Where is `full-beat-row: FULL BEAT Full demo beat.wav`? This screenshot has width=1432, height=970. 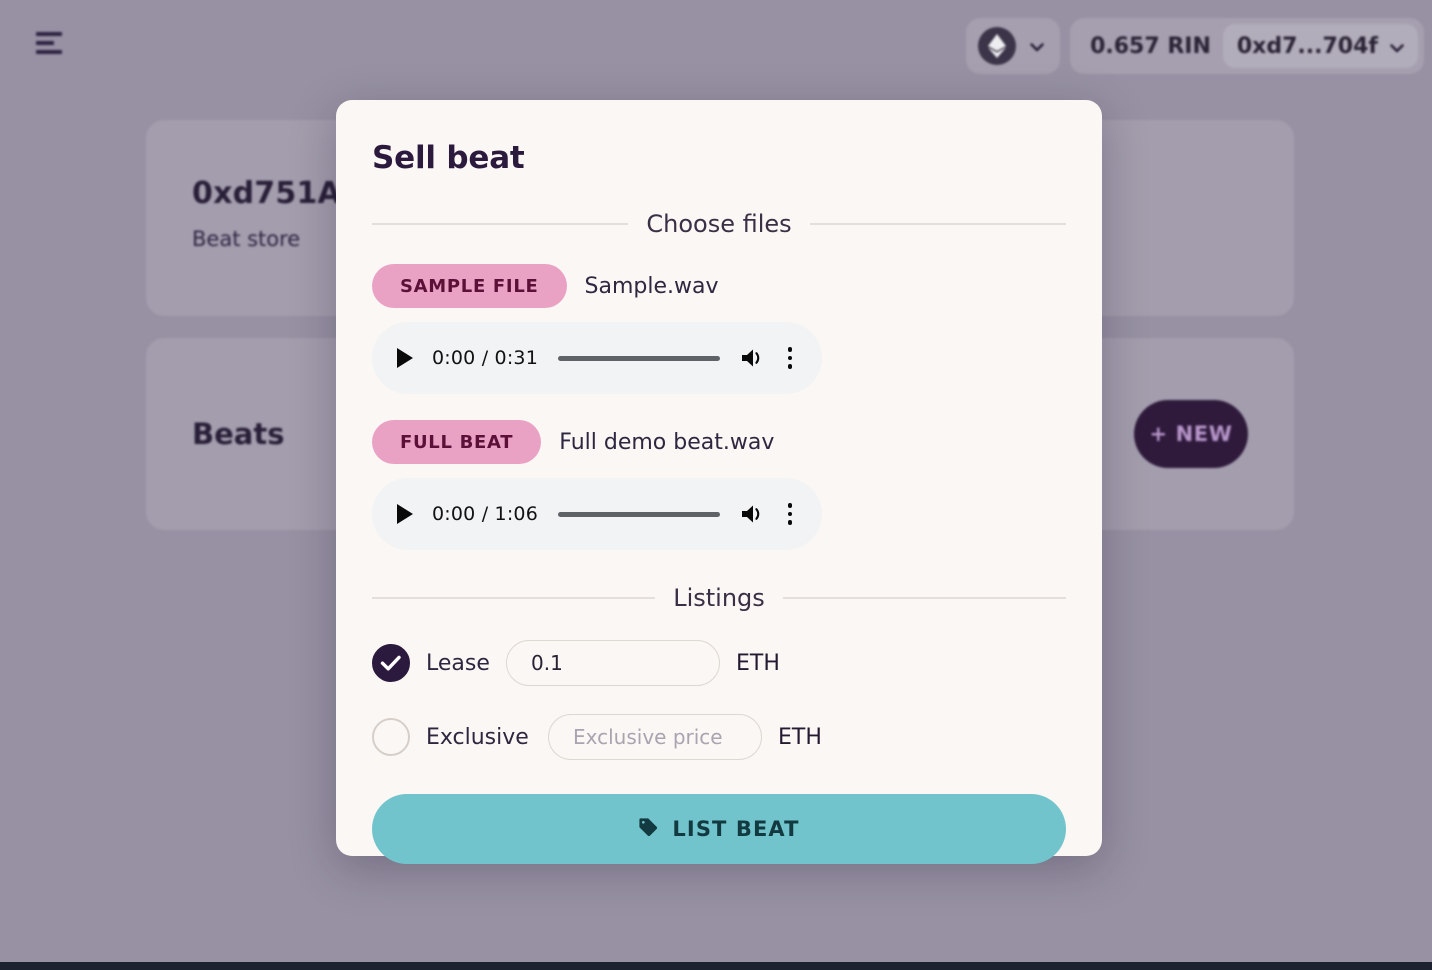 full-beat-row: FULL BEAT Full demo beat.wav is located at coordinates (719, 442).